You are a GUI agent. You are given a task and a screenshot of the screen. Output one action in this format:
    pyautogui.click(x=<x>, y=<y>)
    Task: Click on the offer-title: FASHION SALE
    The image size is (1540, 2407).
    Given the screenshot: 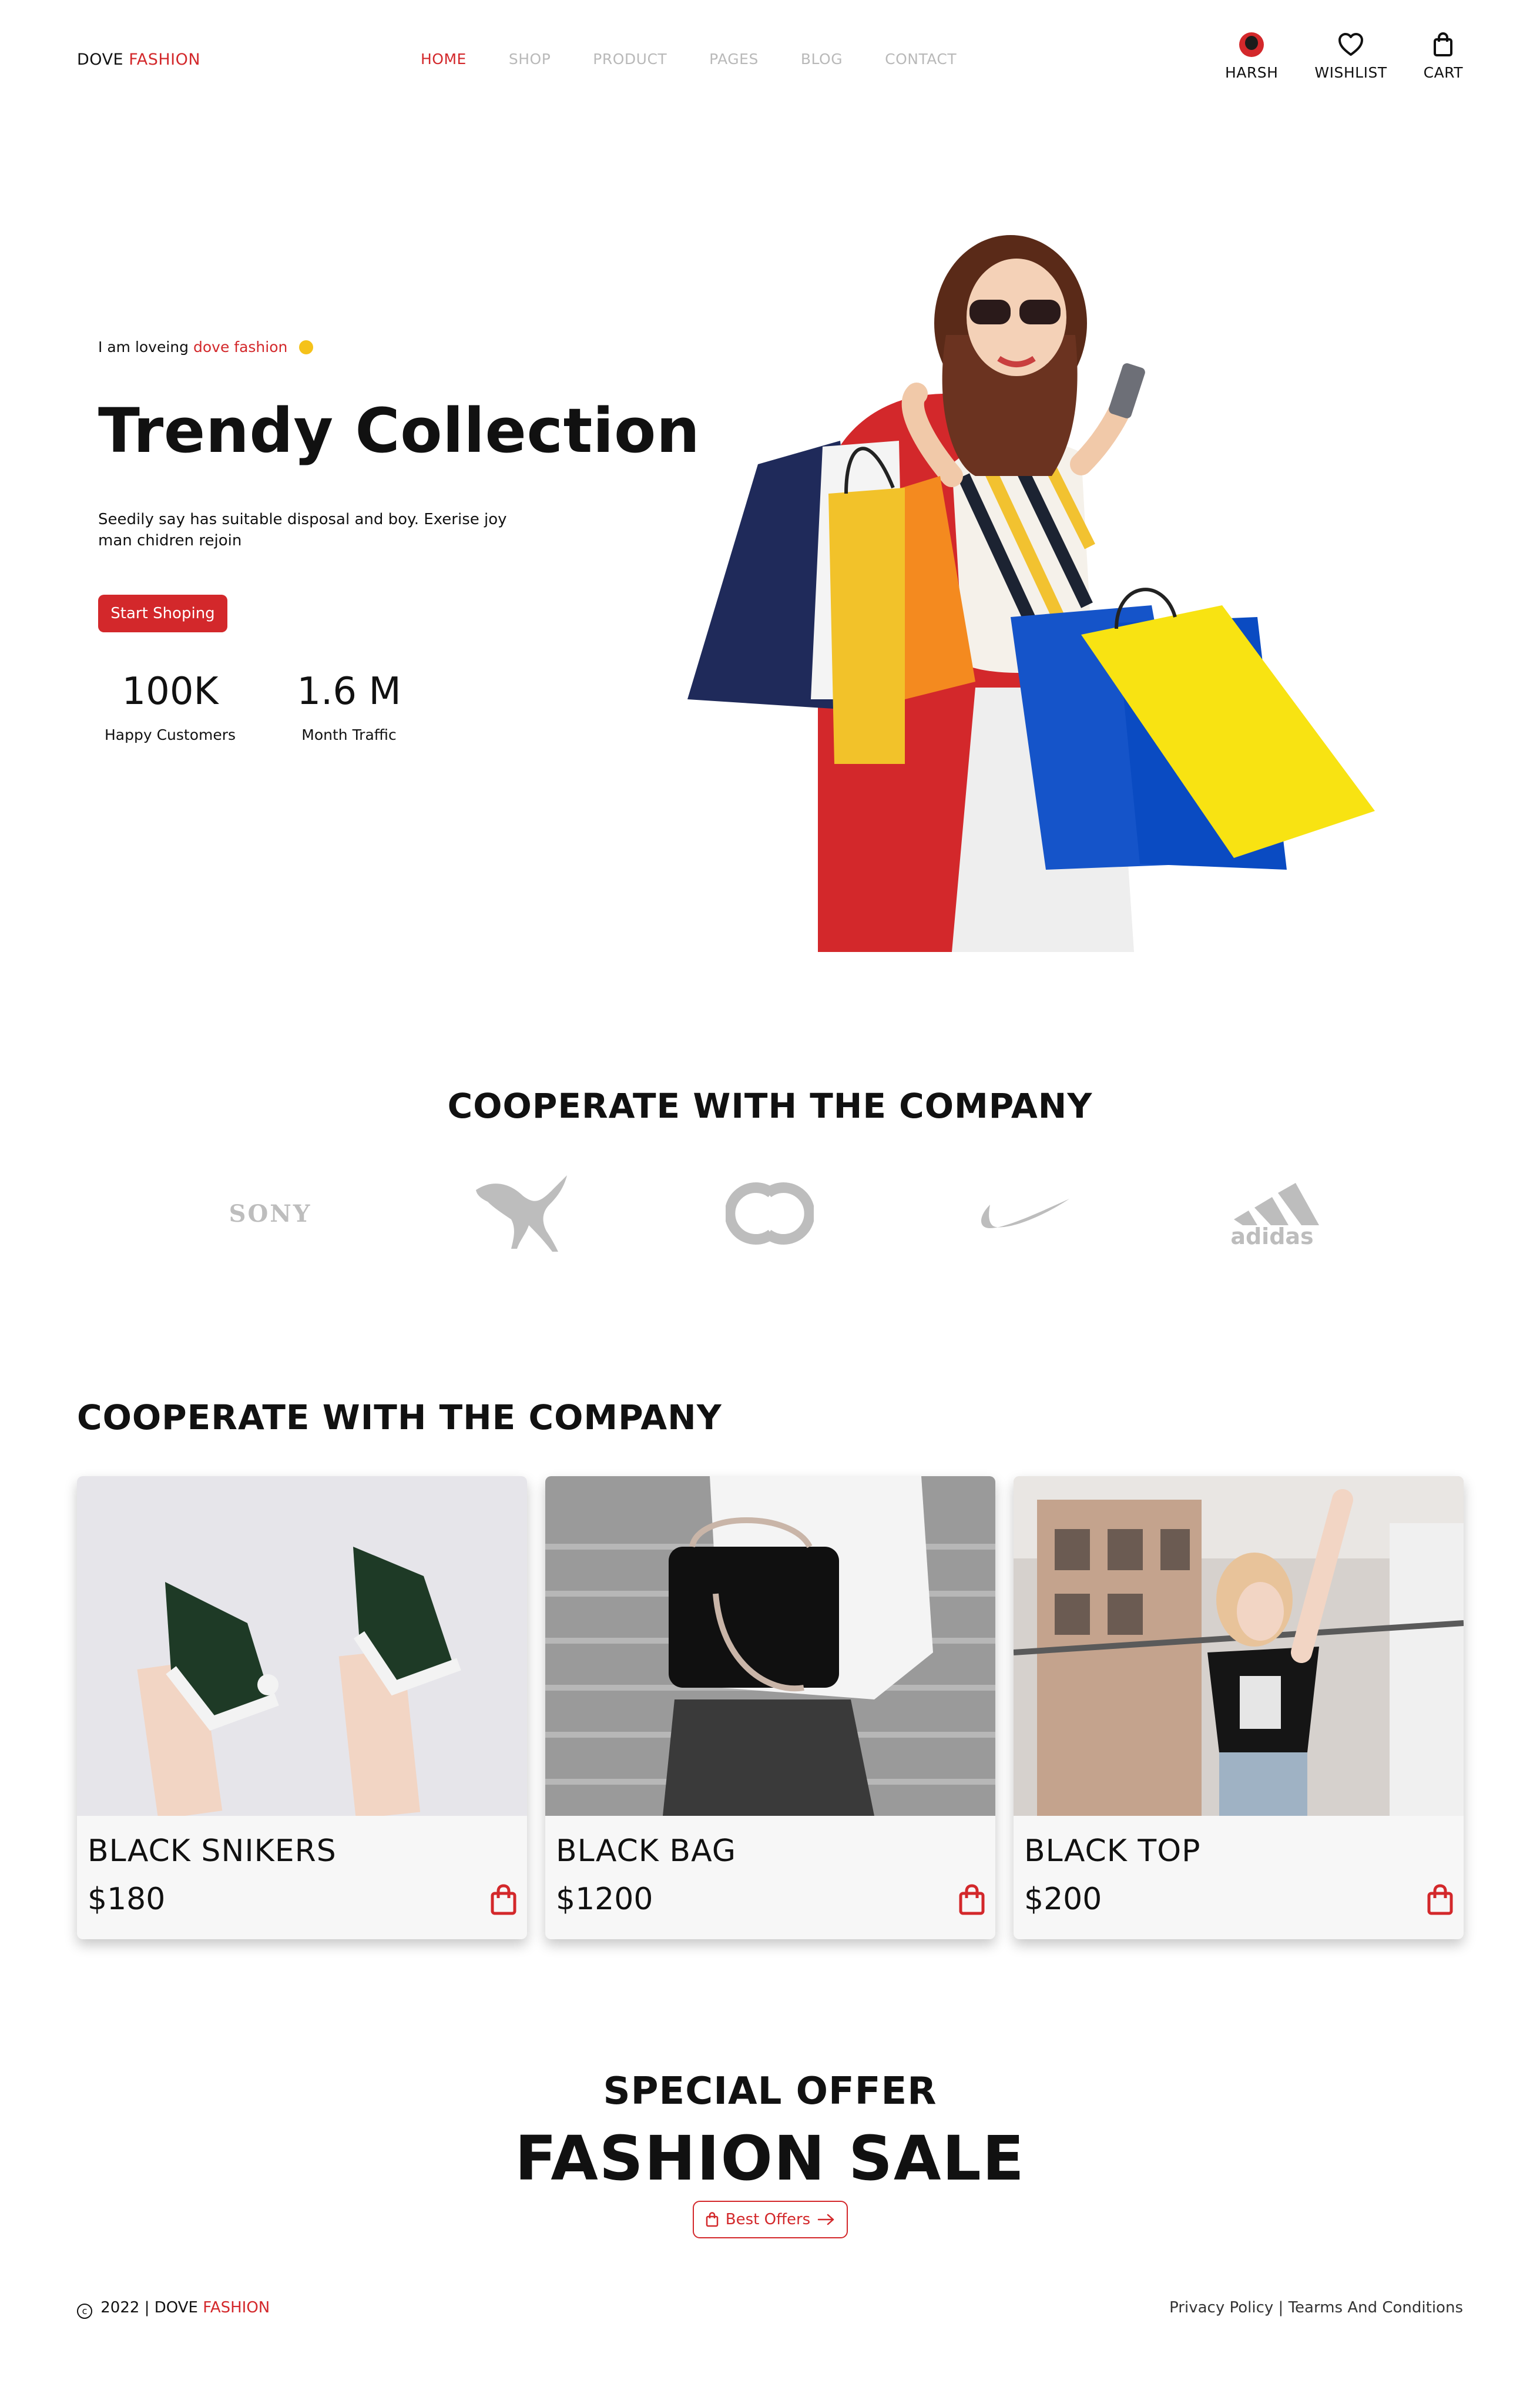 What is the action you would take?
    pyautogui.click(x=770, y=2158)
    